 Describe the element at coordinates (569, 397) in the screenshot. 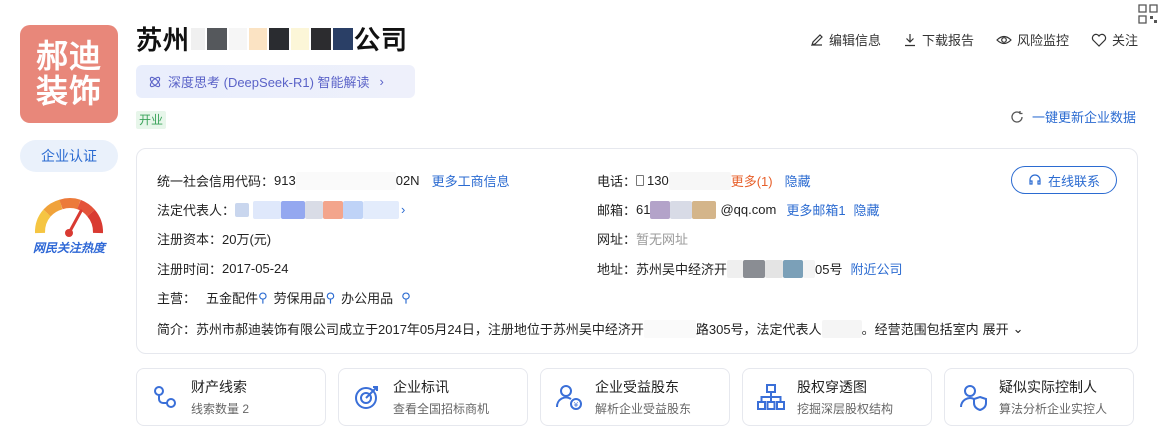

I see `shareholder-icon: ¥` at that location.